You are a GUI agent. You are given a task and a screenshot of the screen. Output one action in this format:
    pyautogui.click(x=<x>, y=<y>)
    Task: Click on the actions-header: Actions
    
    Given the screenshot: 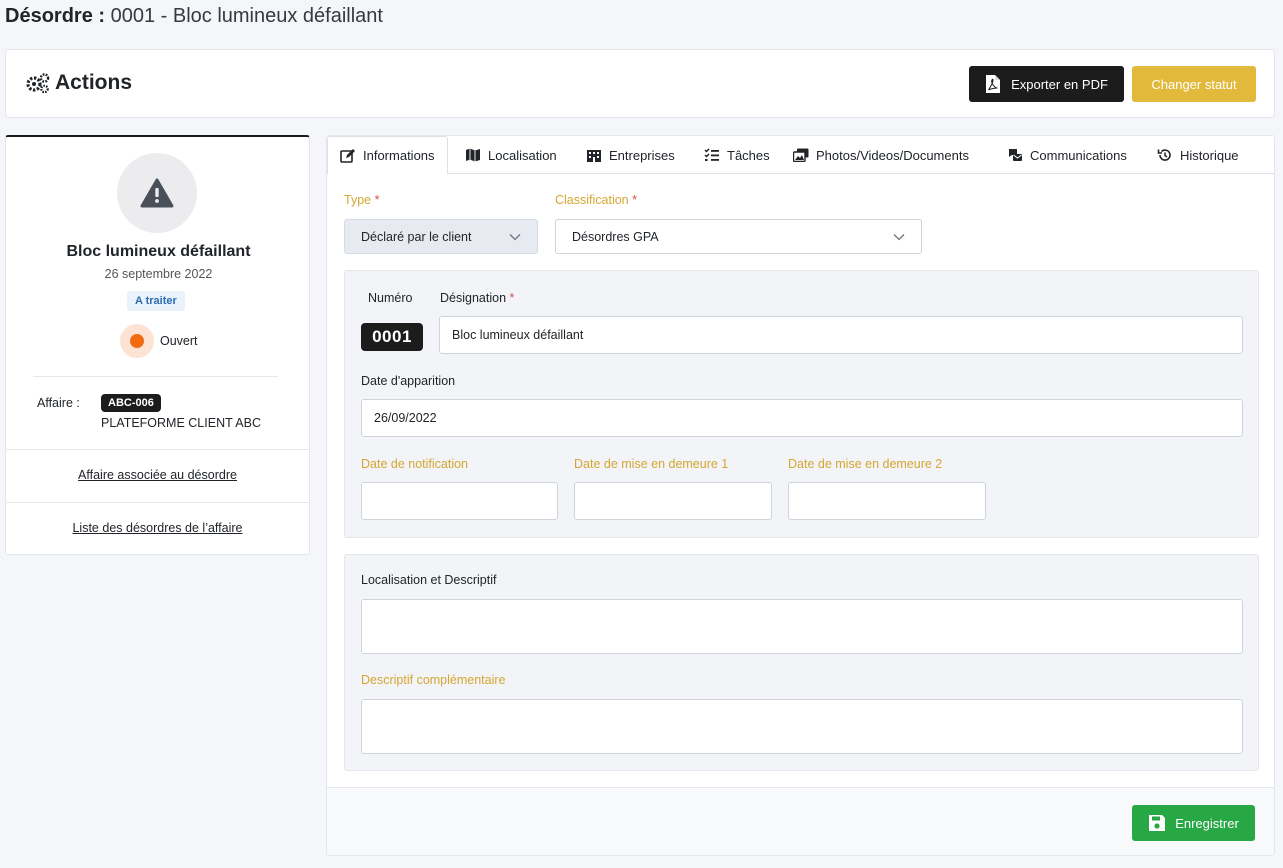 What is the action you would take?
    pyautogui.click(x=78, y=83)
    